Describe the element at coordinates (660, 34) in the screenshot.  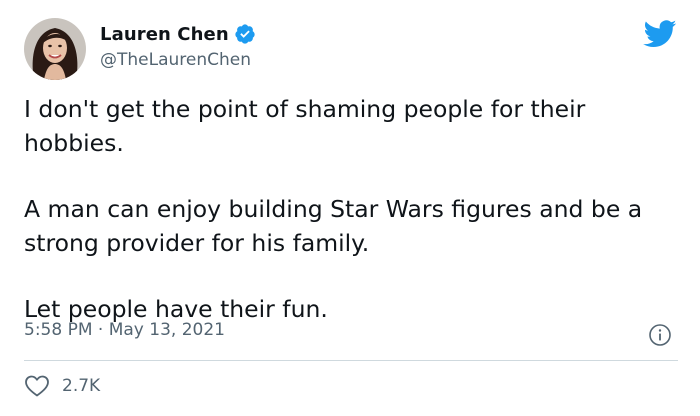
I see `twitter-bird-icon` at that location.